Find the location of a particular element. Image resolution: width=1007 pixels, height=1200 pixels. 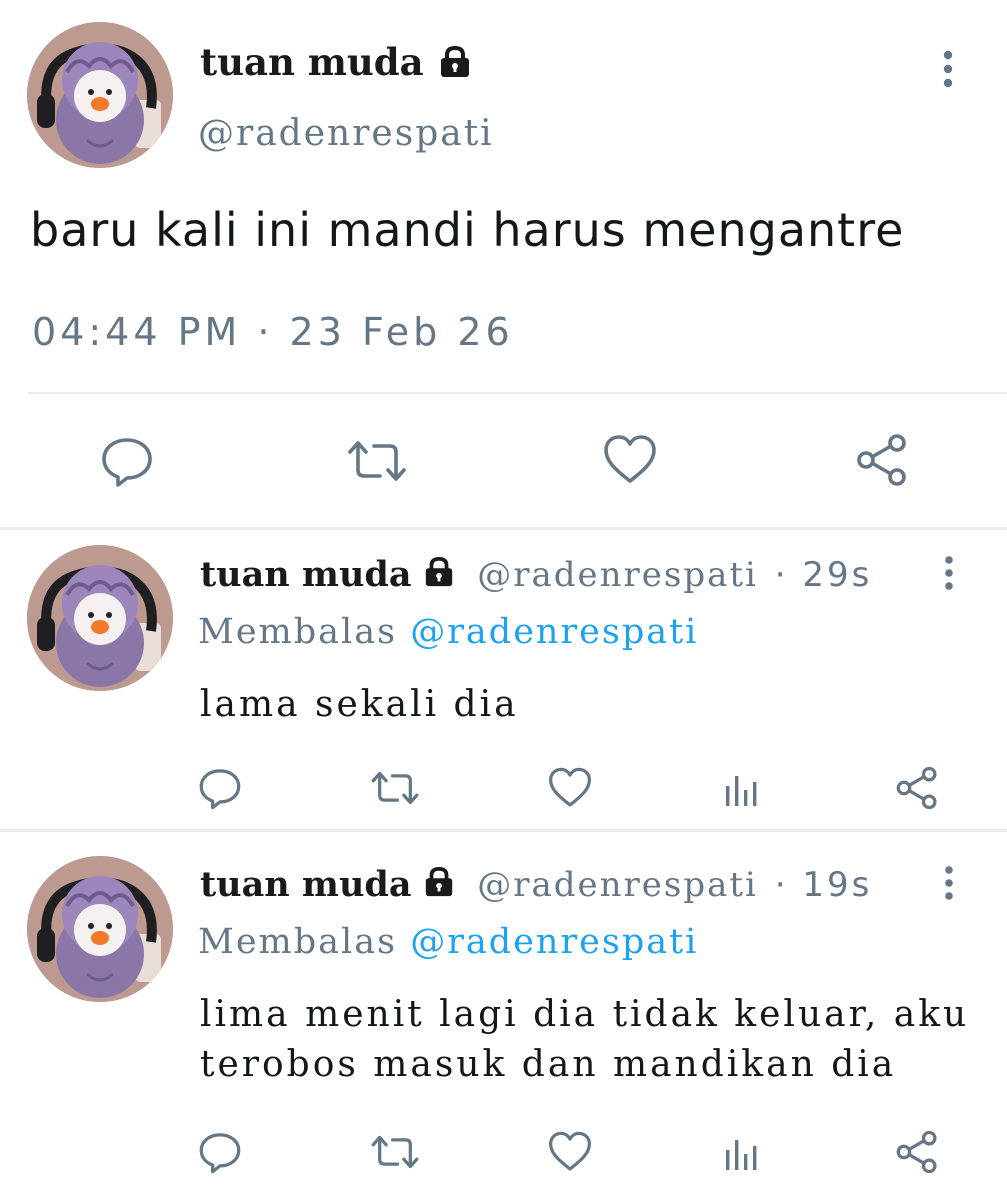

reply-time: · 19s is located at coordinates (823, 885).